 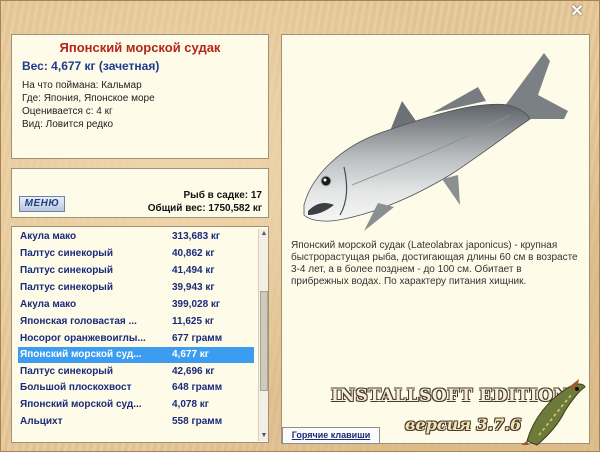 I want to click on list-item-weight: 11,625 кг, so click(x=193, y=321).